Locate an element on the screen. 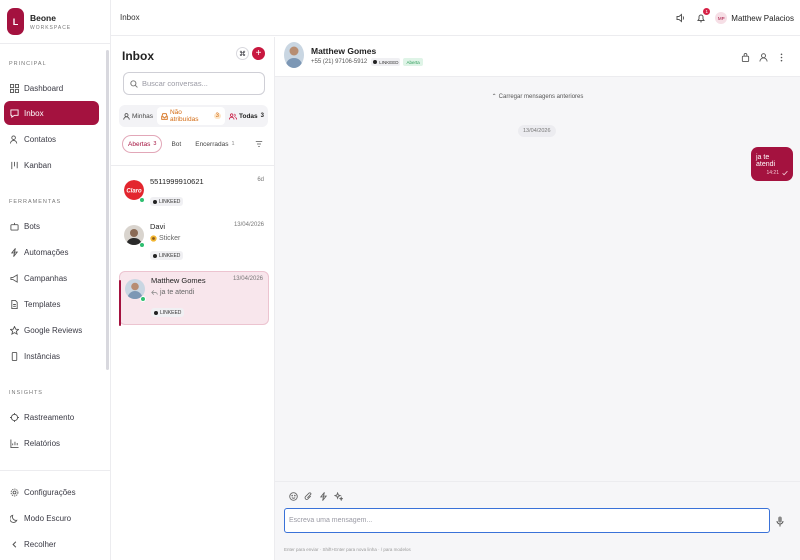 This screenshot has height=560, width=800. date-separator: 13/04/2026 is located at coordinates (537, 131).